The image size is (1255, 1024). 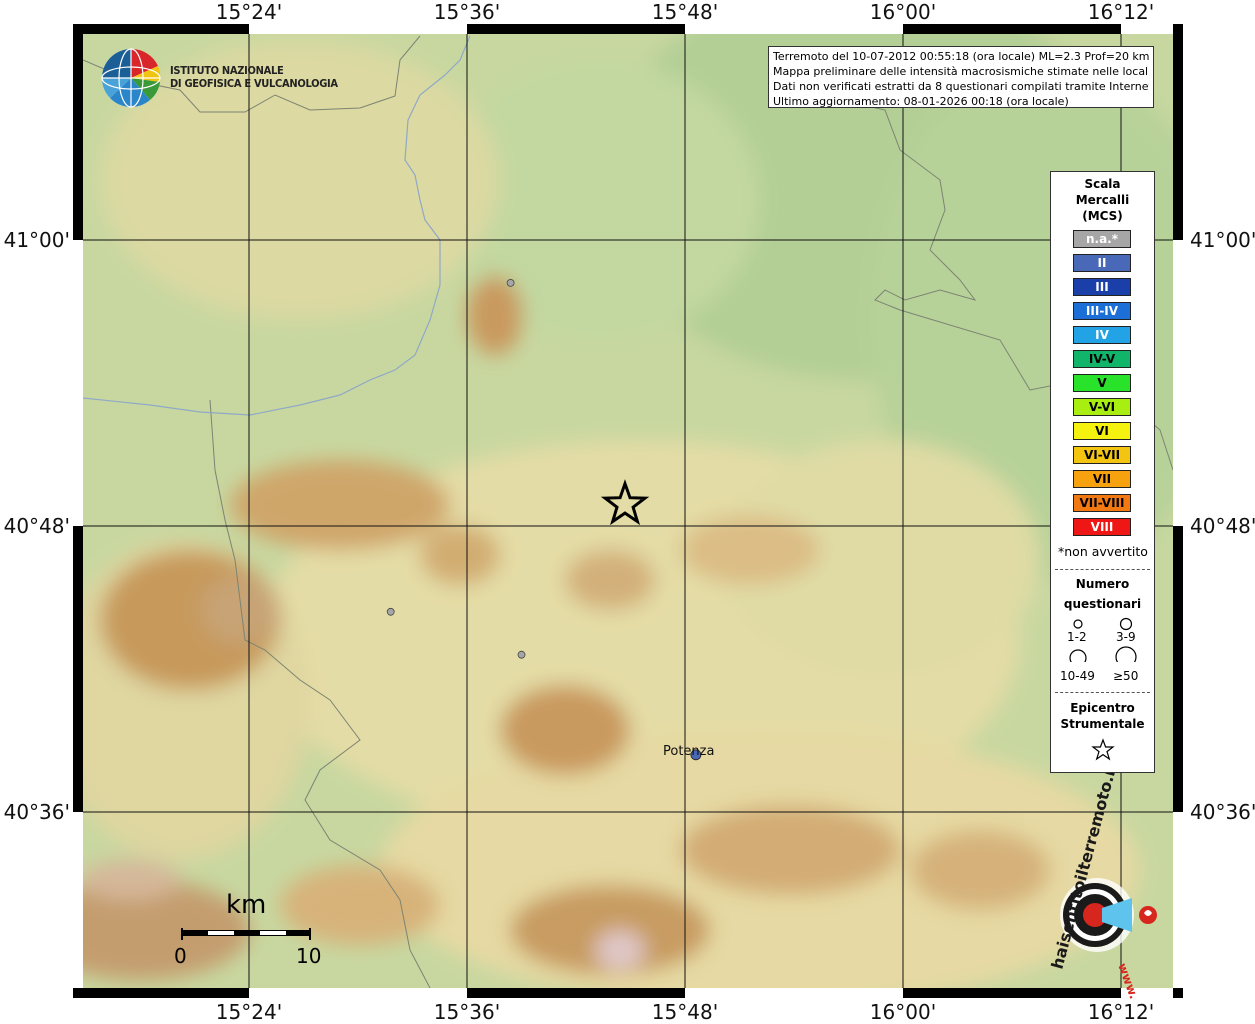 What do you see at coordinates (467, 12) in the screenshot?
I see `lon-tick-top-2: 15°36'` at bounding box center [467, 12].